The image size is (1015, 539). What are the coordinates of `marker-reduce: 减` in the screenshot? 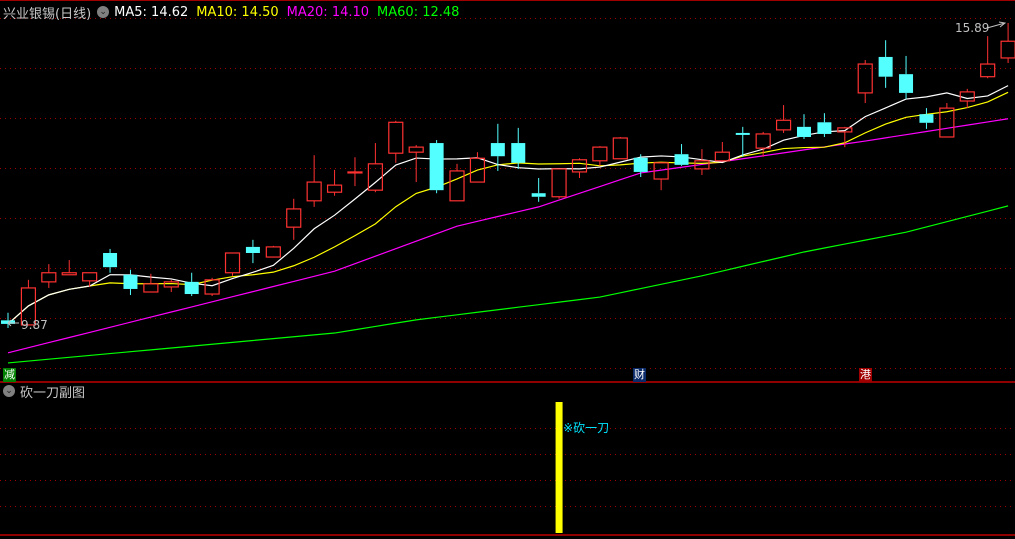 It's located at (9, 375).